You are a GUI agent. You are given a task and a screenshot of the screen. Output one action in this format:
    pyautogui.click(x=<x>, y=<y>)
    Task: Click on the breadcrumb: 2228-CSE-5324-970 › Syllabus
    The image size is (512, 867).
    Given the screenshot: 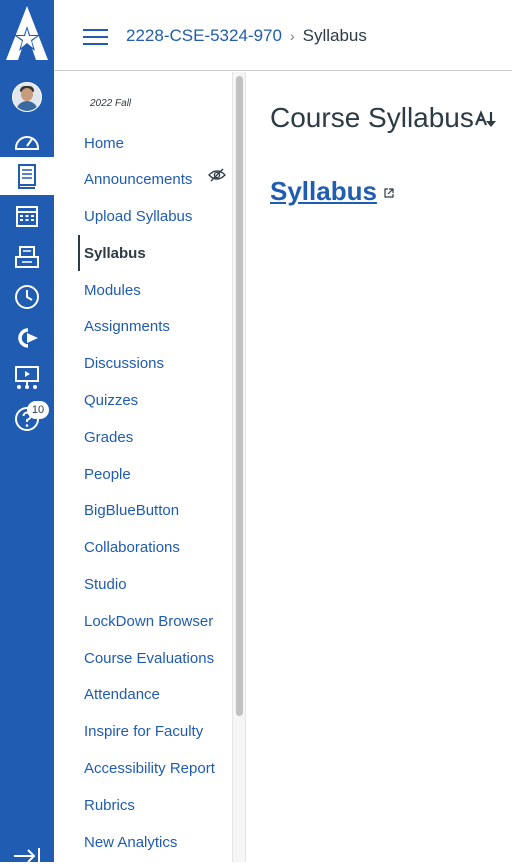 What is the action you would take?
    pyautogui.click(x=246, y=36)
    